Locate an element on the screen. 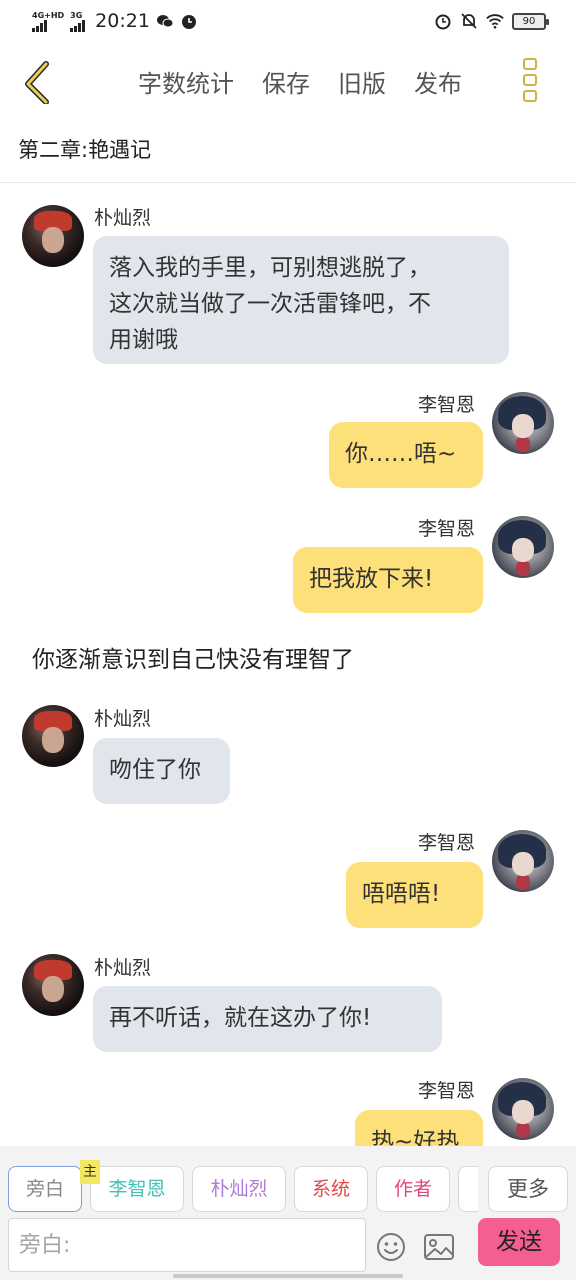 The image size is (576, 1280). emoji-icon is located at coordinates (391, 1247).